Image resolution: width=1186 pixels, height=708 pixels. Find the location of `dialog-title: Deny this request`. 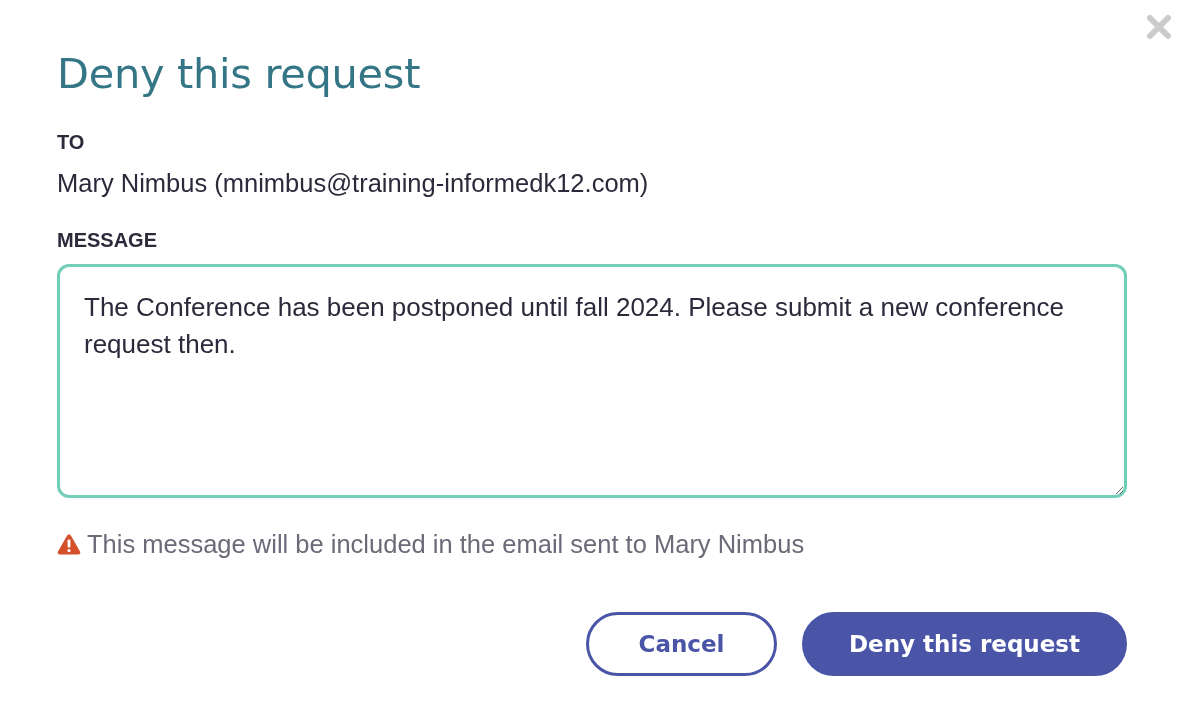

dialog-title: Deny this request is located at coordinates (239, 74).